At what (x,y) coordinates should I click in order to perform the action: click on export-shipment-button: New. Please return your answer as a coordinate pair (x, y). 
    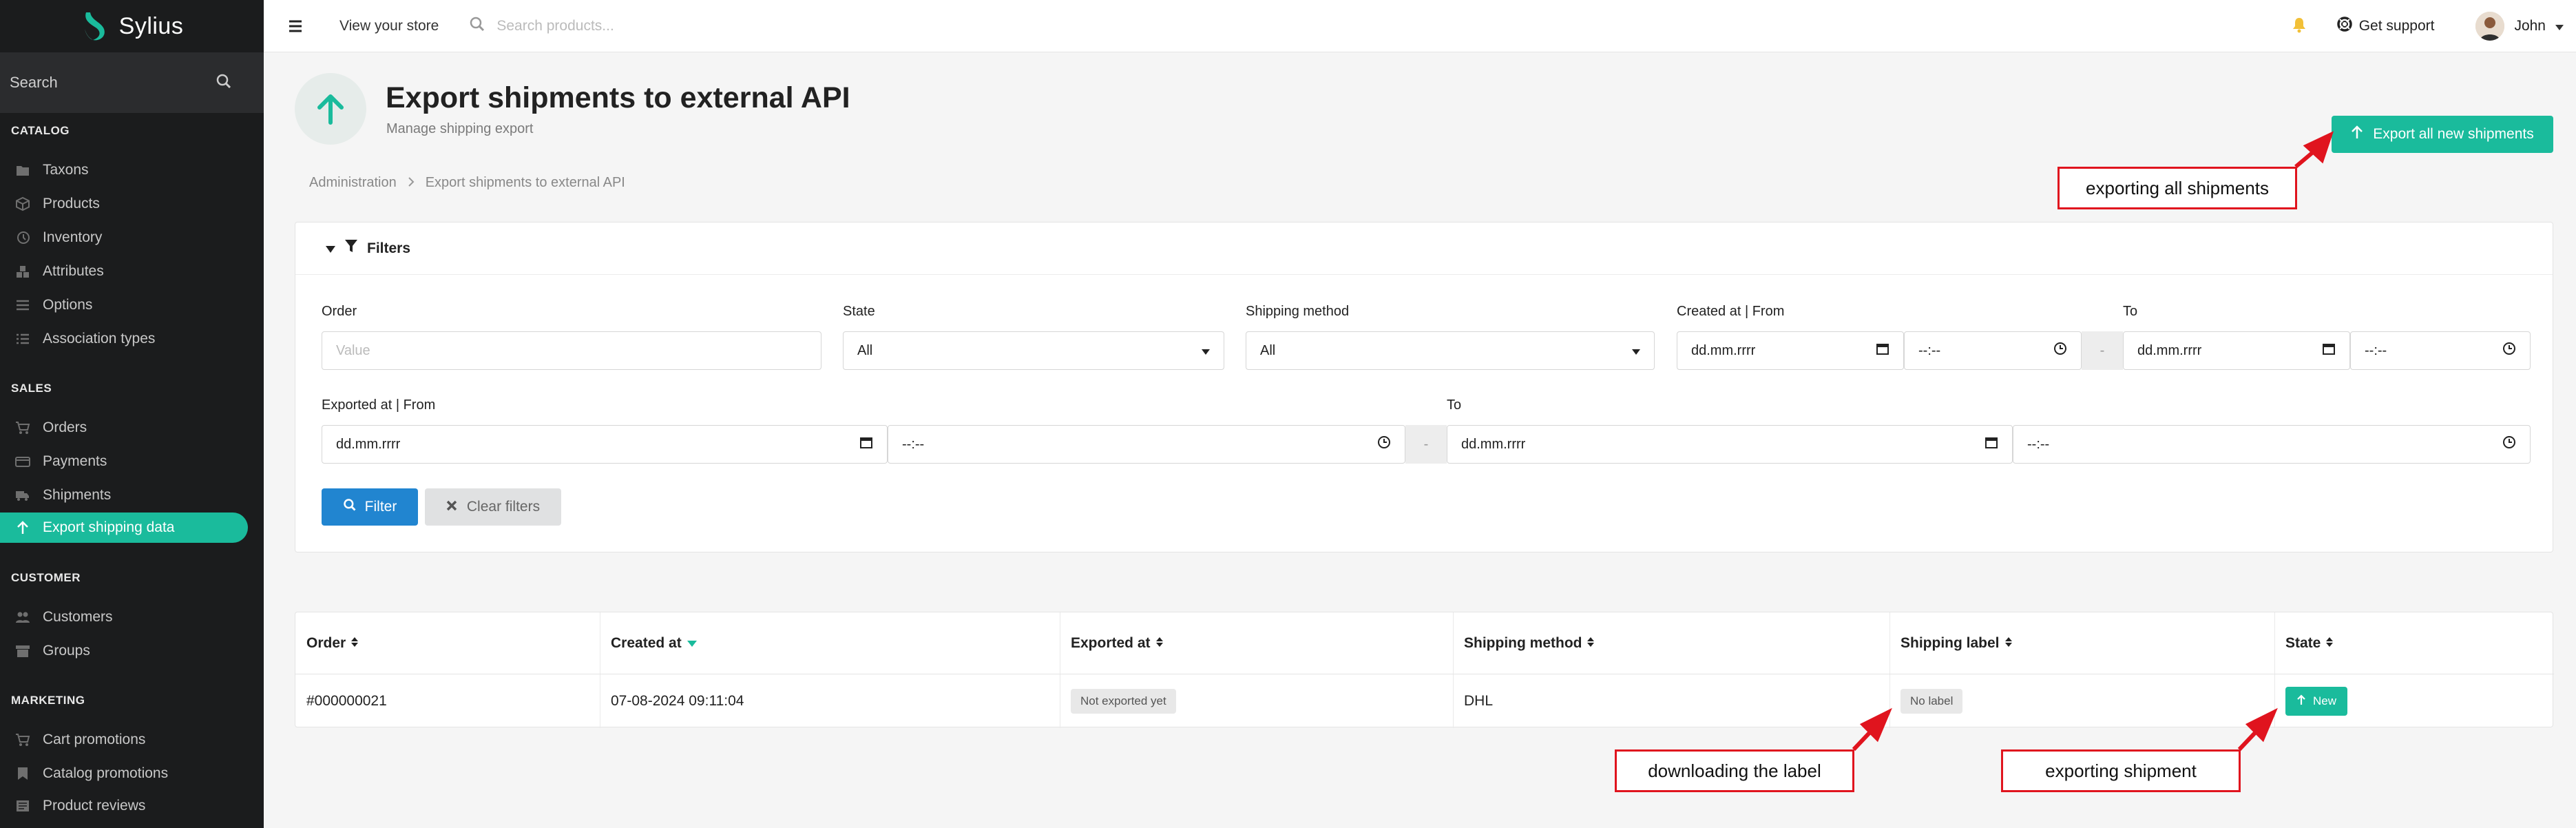
    Looking at the image, I should click on (2316, 701).